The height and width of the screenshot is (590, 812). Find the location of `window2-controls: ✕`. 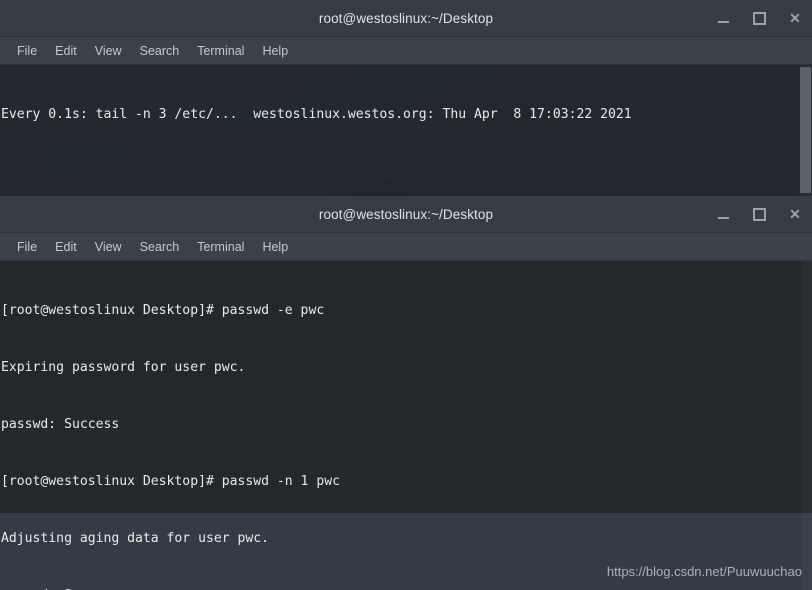

window2-controls: ✕ is located at coordinates (759, 214).